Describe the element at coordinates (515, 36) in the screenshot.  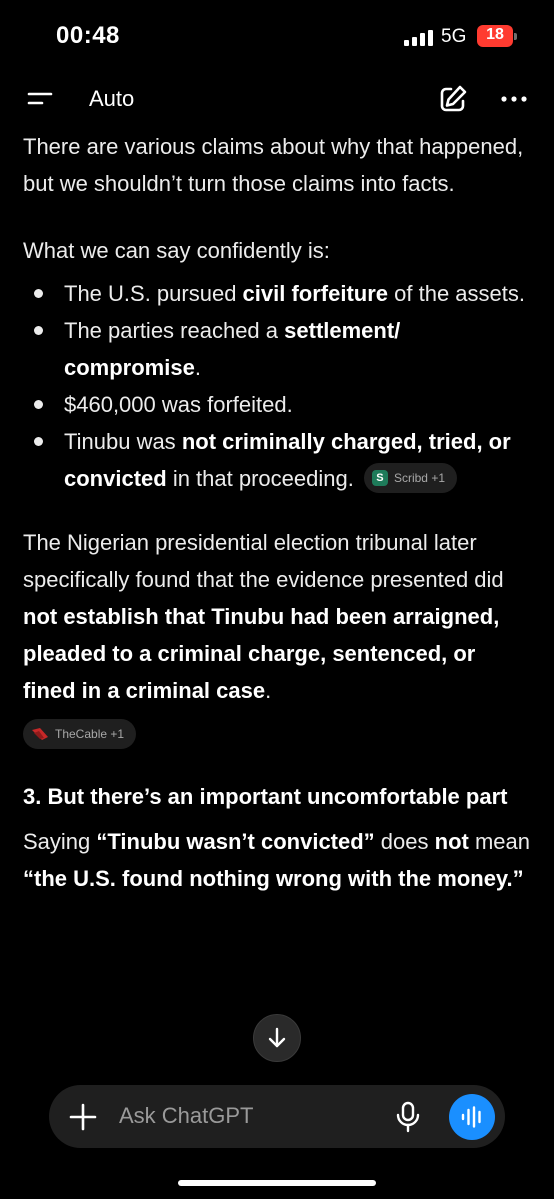
I see `battery-cap` at that location.